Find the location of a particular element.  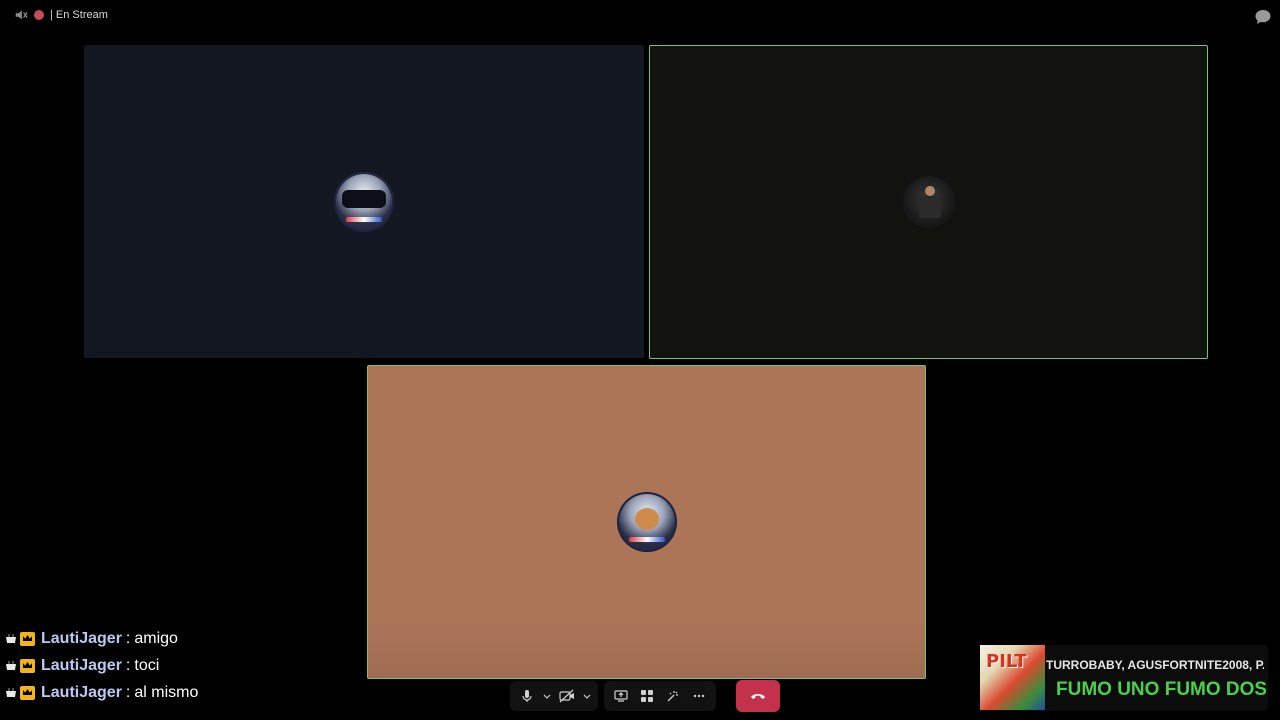

now-playing-title: FUMO UNO FUMO DOS is located at coordinates (1161, 689).